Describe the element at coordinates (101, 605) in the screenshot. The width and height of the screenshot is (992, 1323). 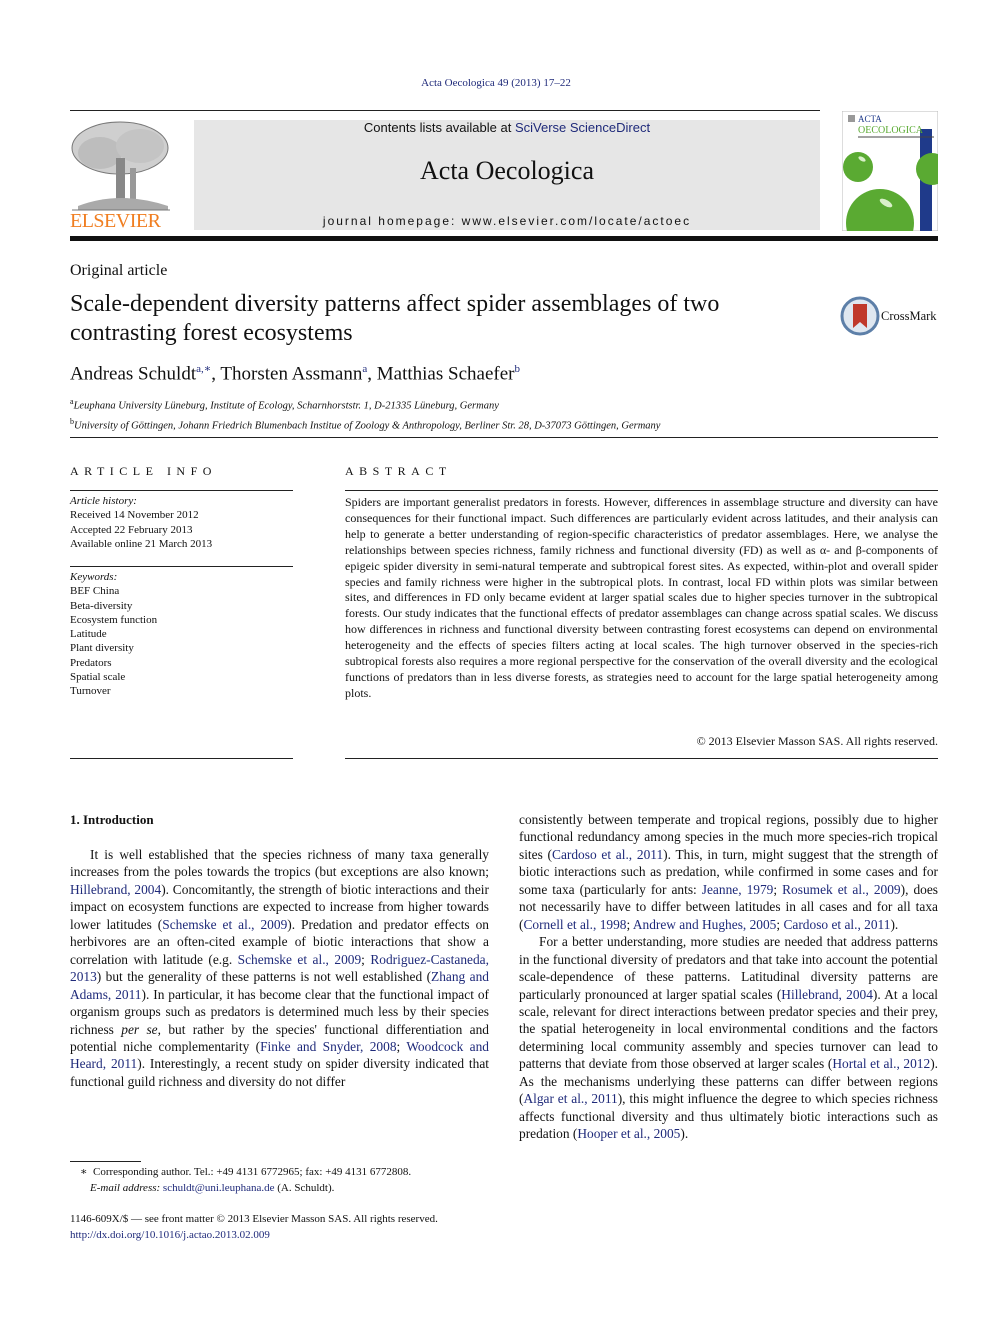
I see `keyword-item: Beta-diversity` at that location.